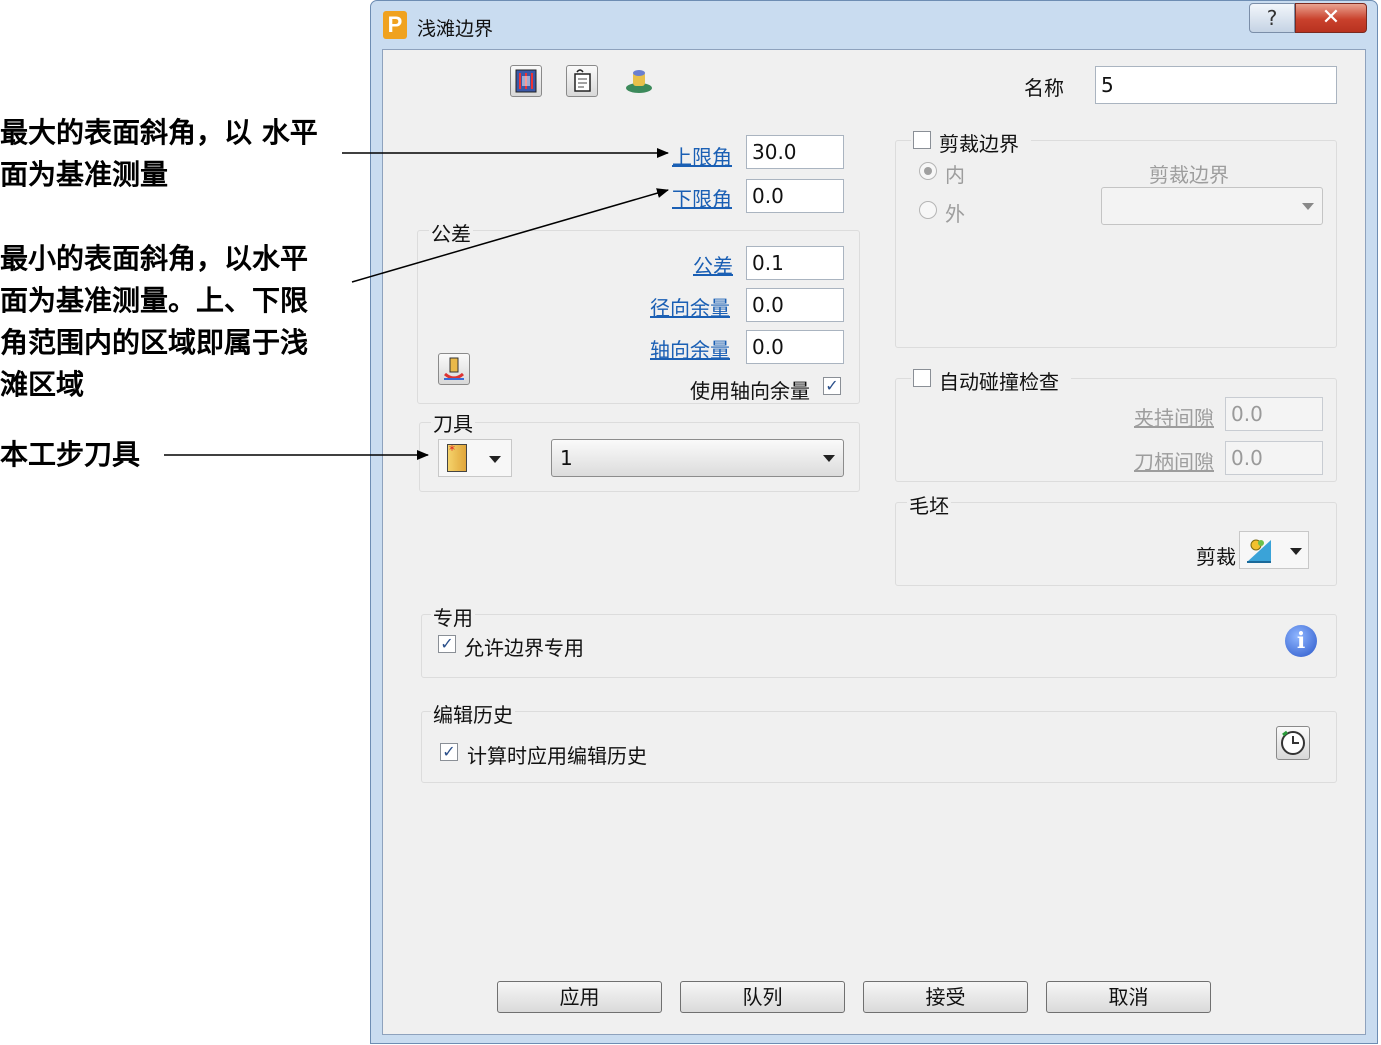 Image resolution: width=1381 pixels, height=1045 pixels. Describe the element at coordinates (416, 304) in the screenshot. I see `annotation-arrows` at that location.